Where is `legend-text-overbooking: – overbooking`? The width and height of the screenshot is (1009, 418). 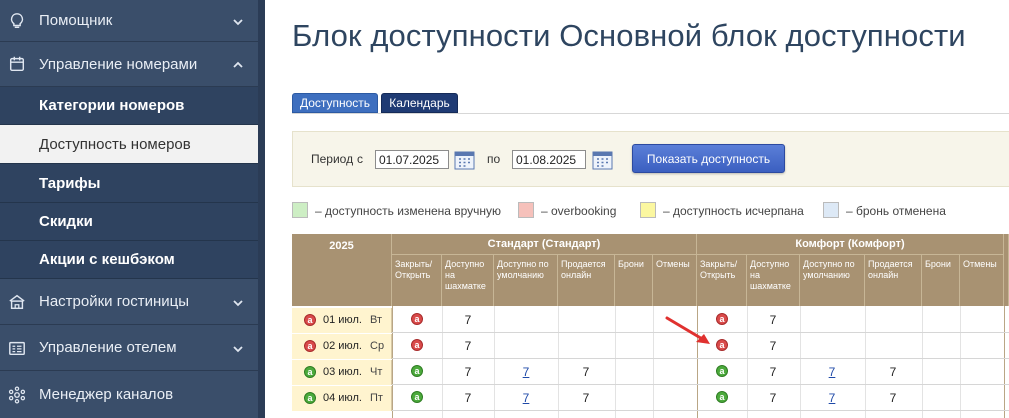 legend-text-overbooking: – overbooking is located at coordinates (579, 211).